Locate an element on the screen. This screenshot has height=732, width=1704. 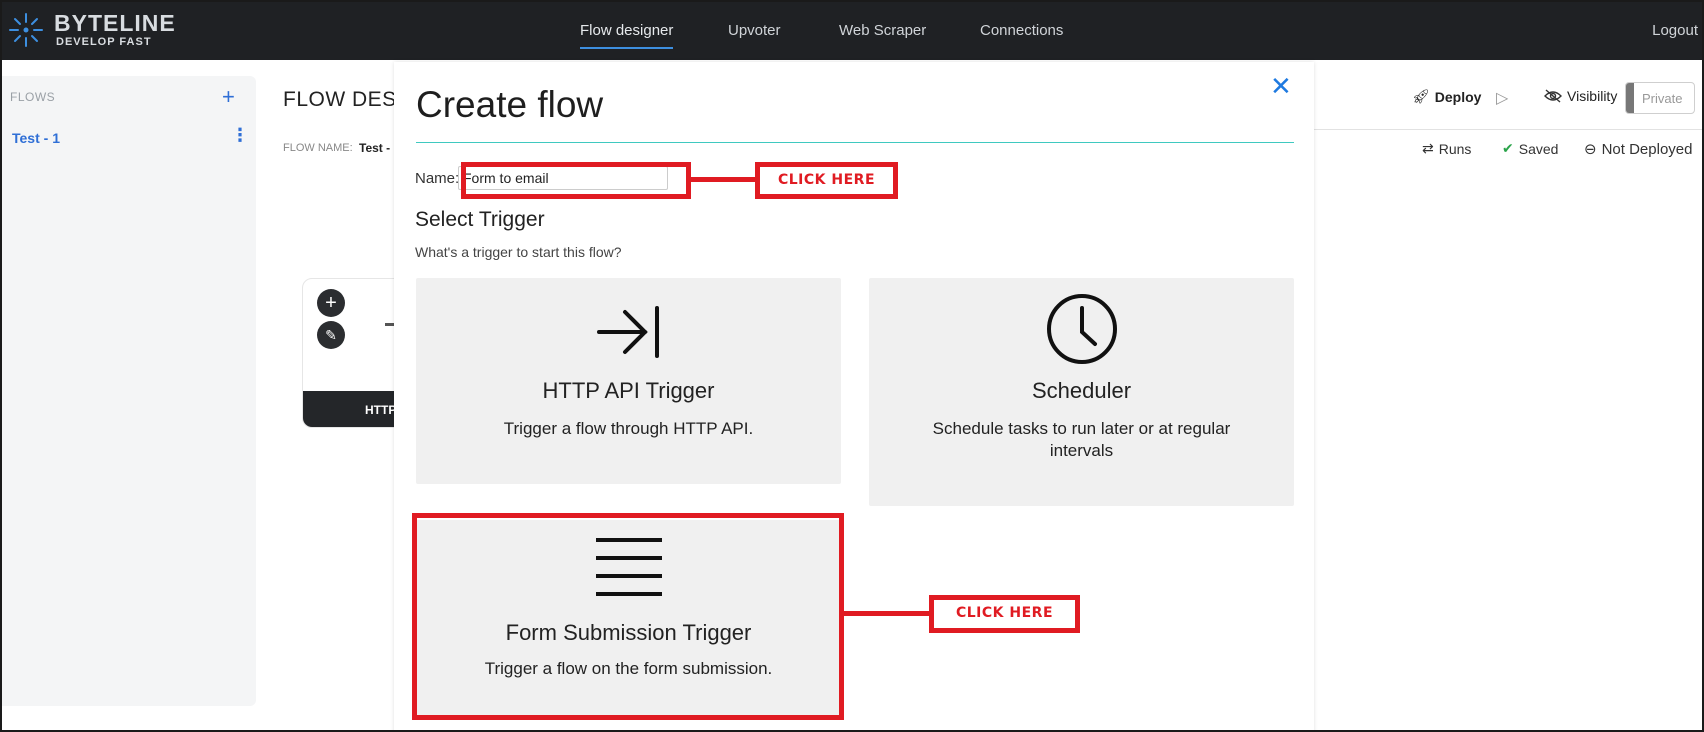
form-callout-label: CLICK HERE is located at coordinates (1004, 614).